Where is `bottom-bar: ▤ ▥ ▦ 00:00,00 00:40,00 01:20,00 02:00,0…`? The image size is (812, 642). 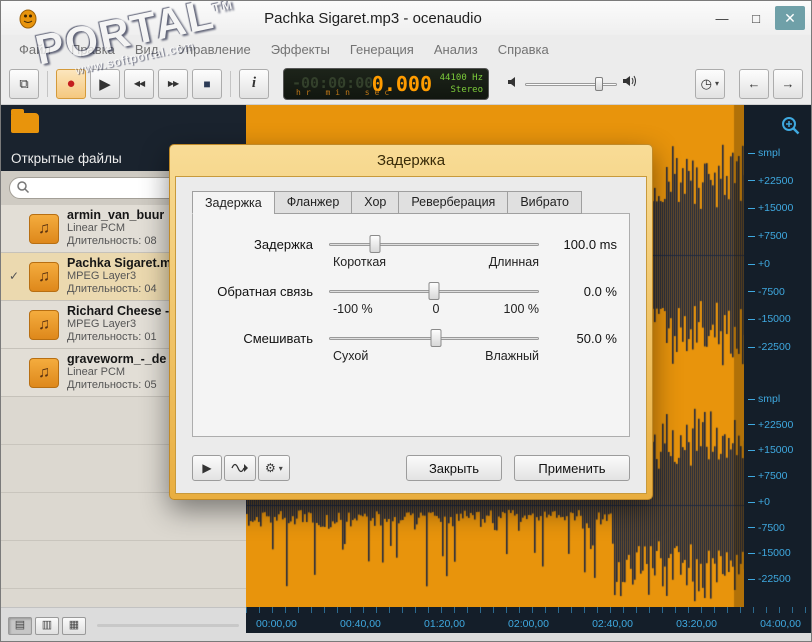 bottom-bar: ▤ ▥ ▦ 00:00,00 00:40,00 01:20,00 02:00,0… is located at coordinates (406, 624).